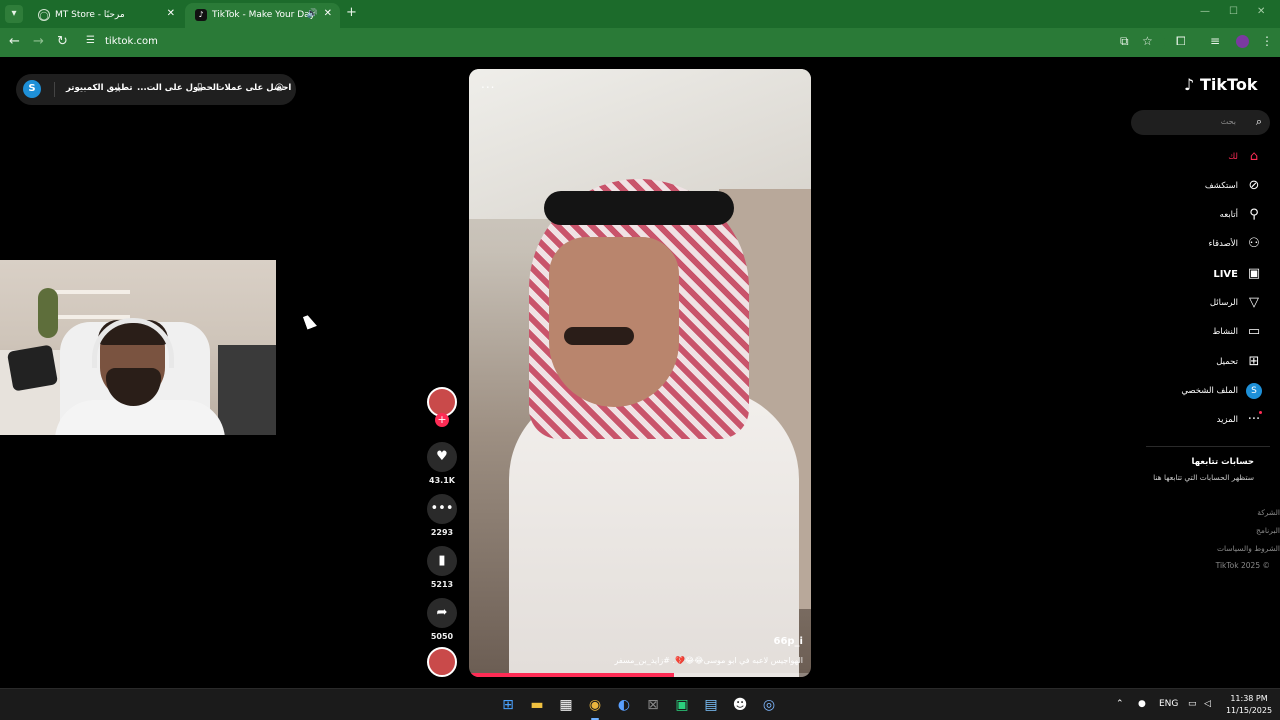 This screenshot has width=1280, height=720. I want to click on nav-label: تحميل, so click(1227, 362).